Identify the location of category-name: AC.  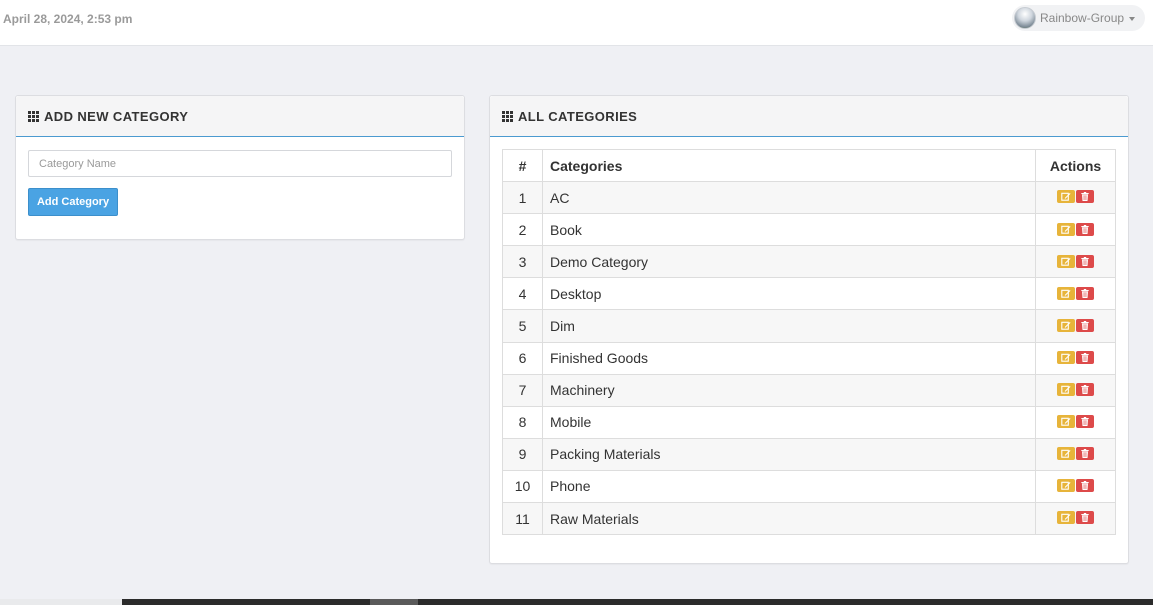
(789, 198).